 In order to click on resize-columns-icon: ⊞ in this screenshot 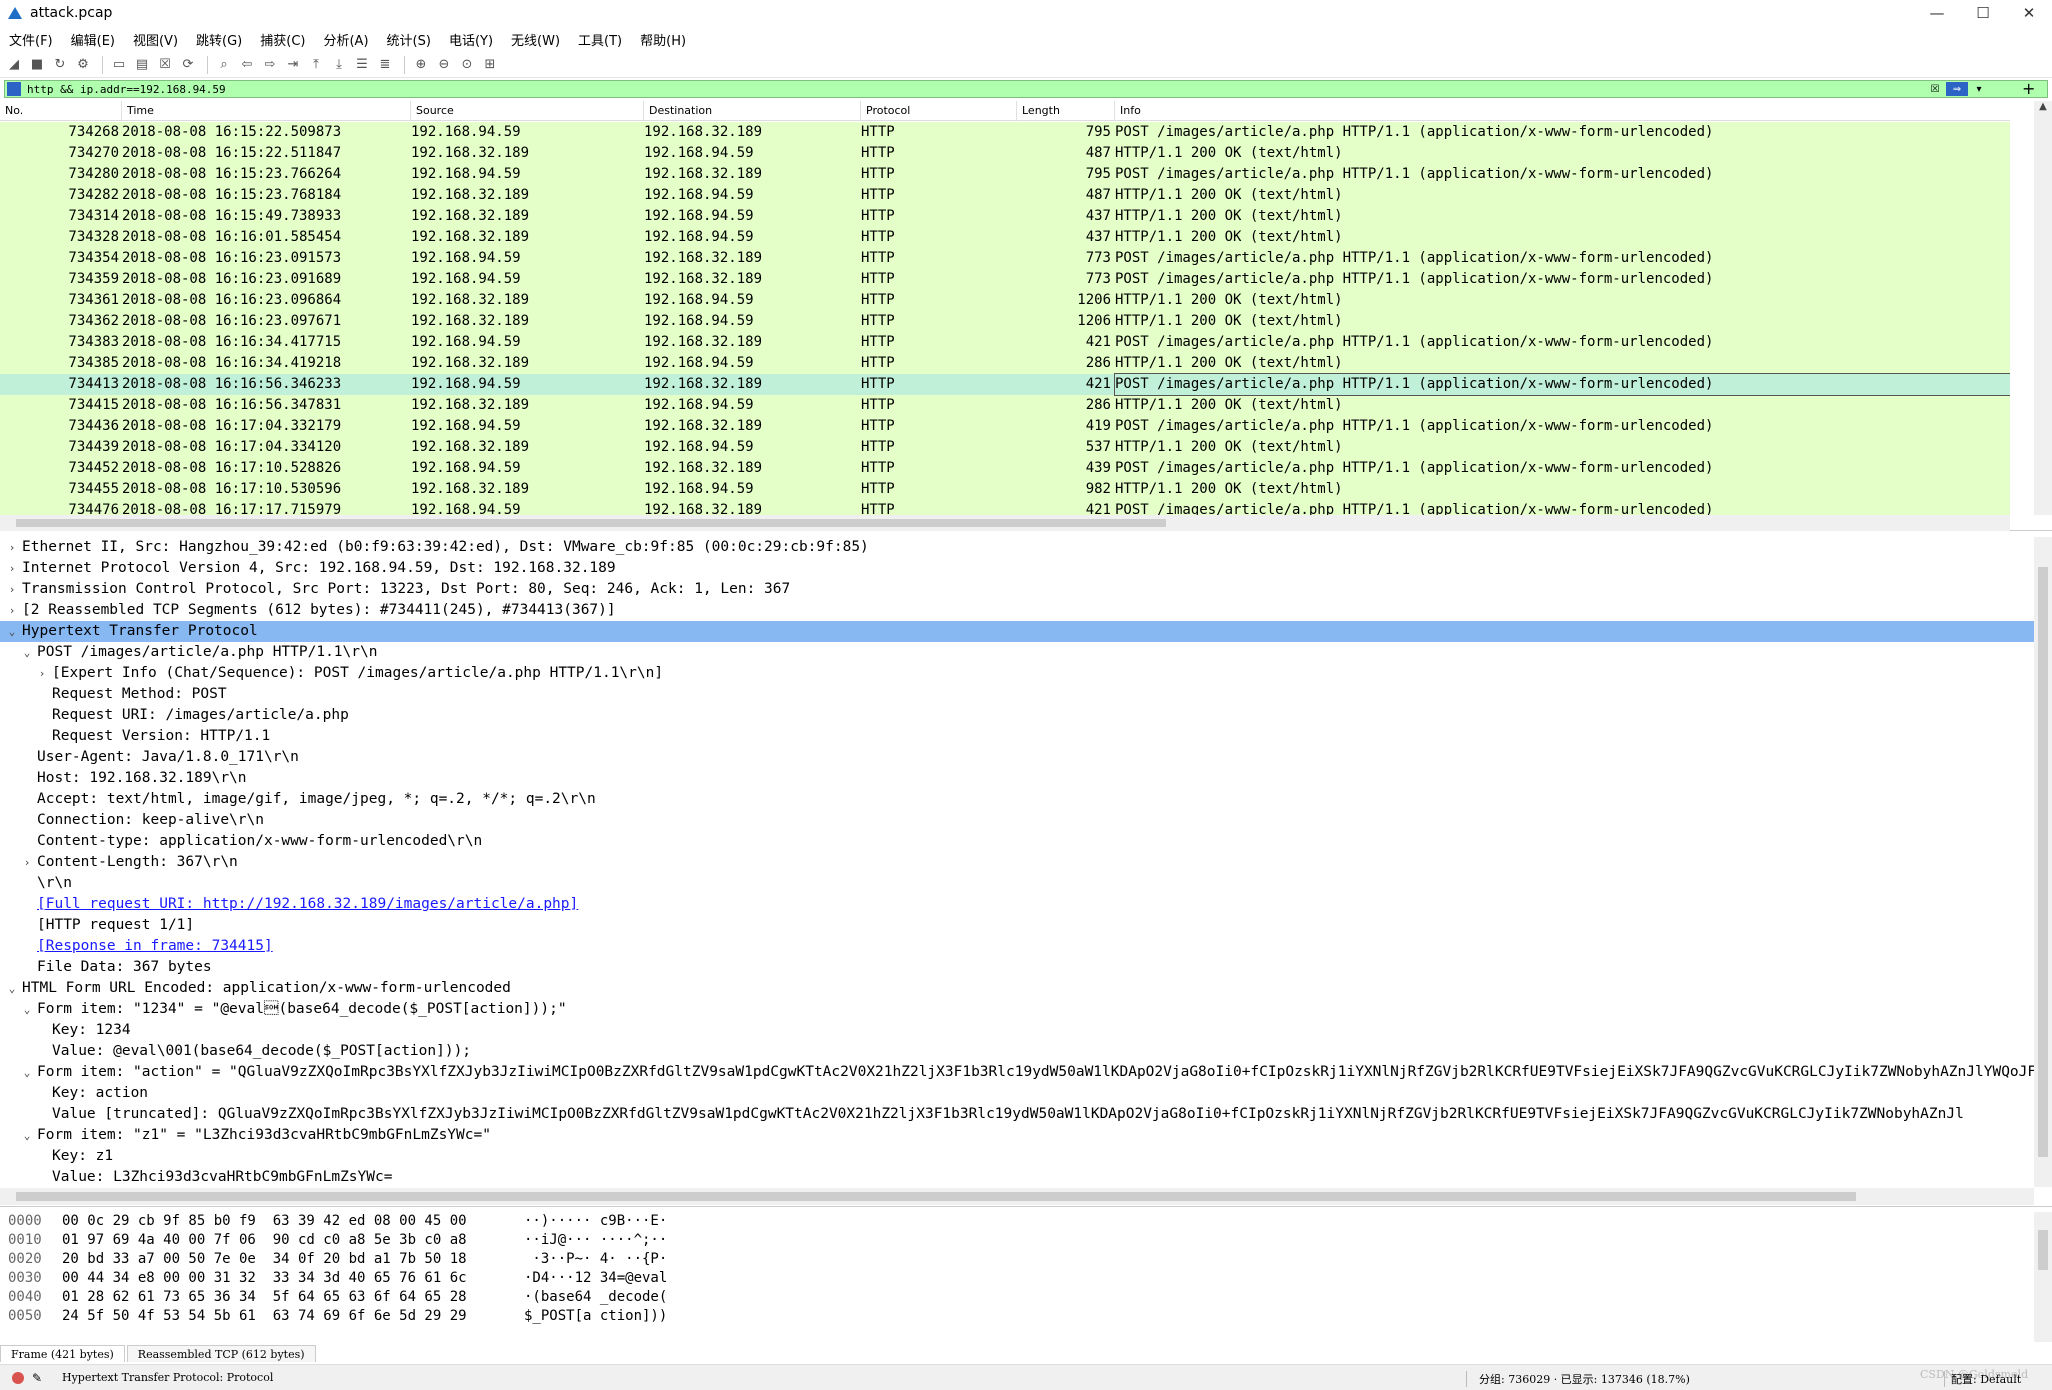, I will do `click(490, 65)`.